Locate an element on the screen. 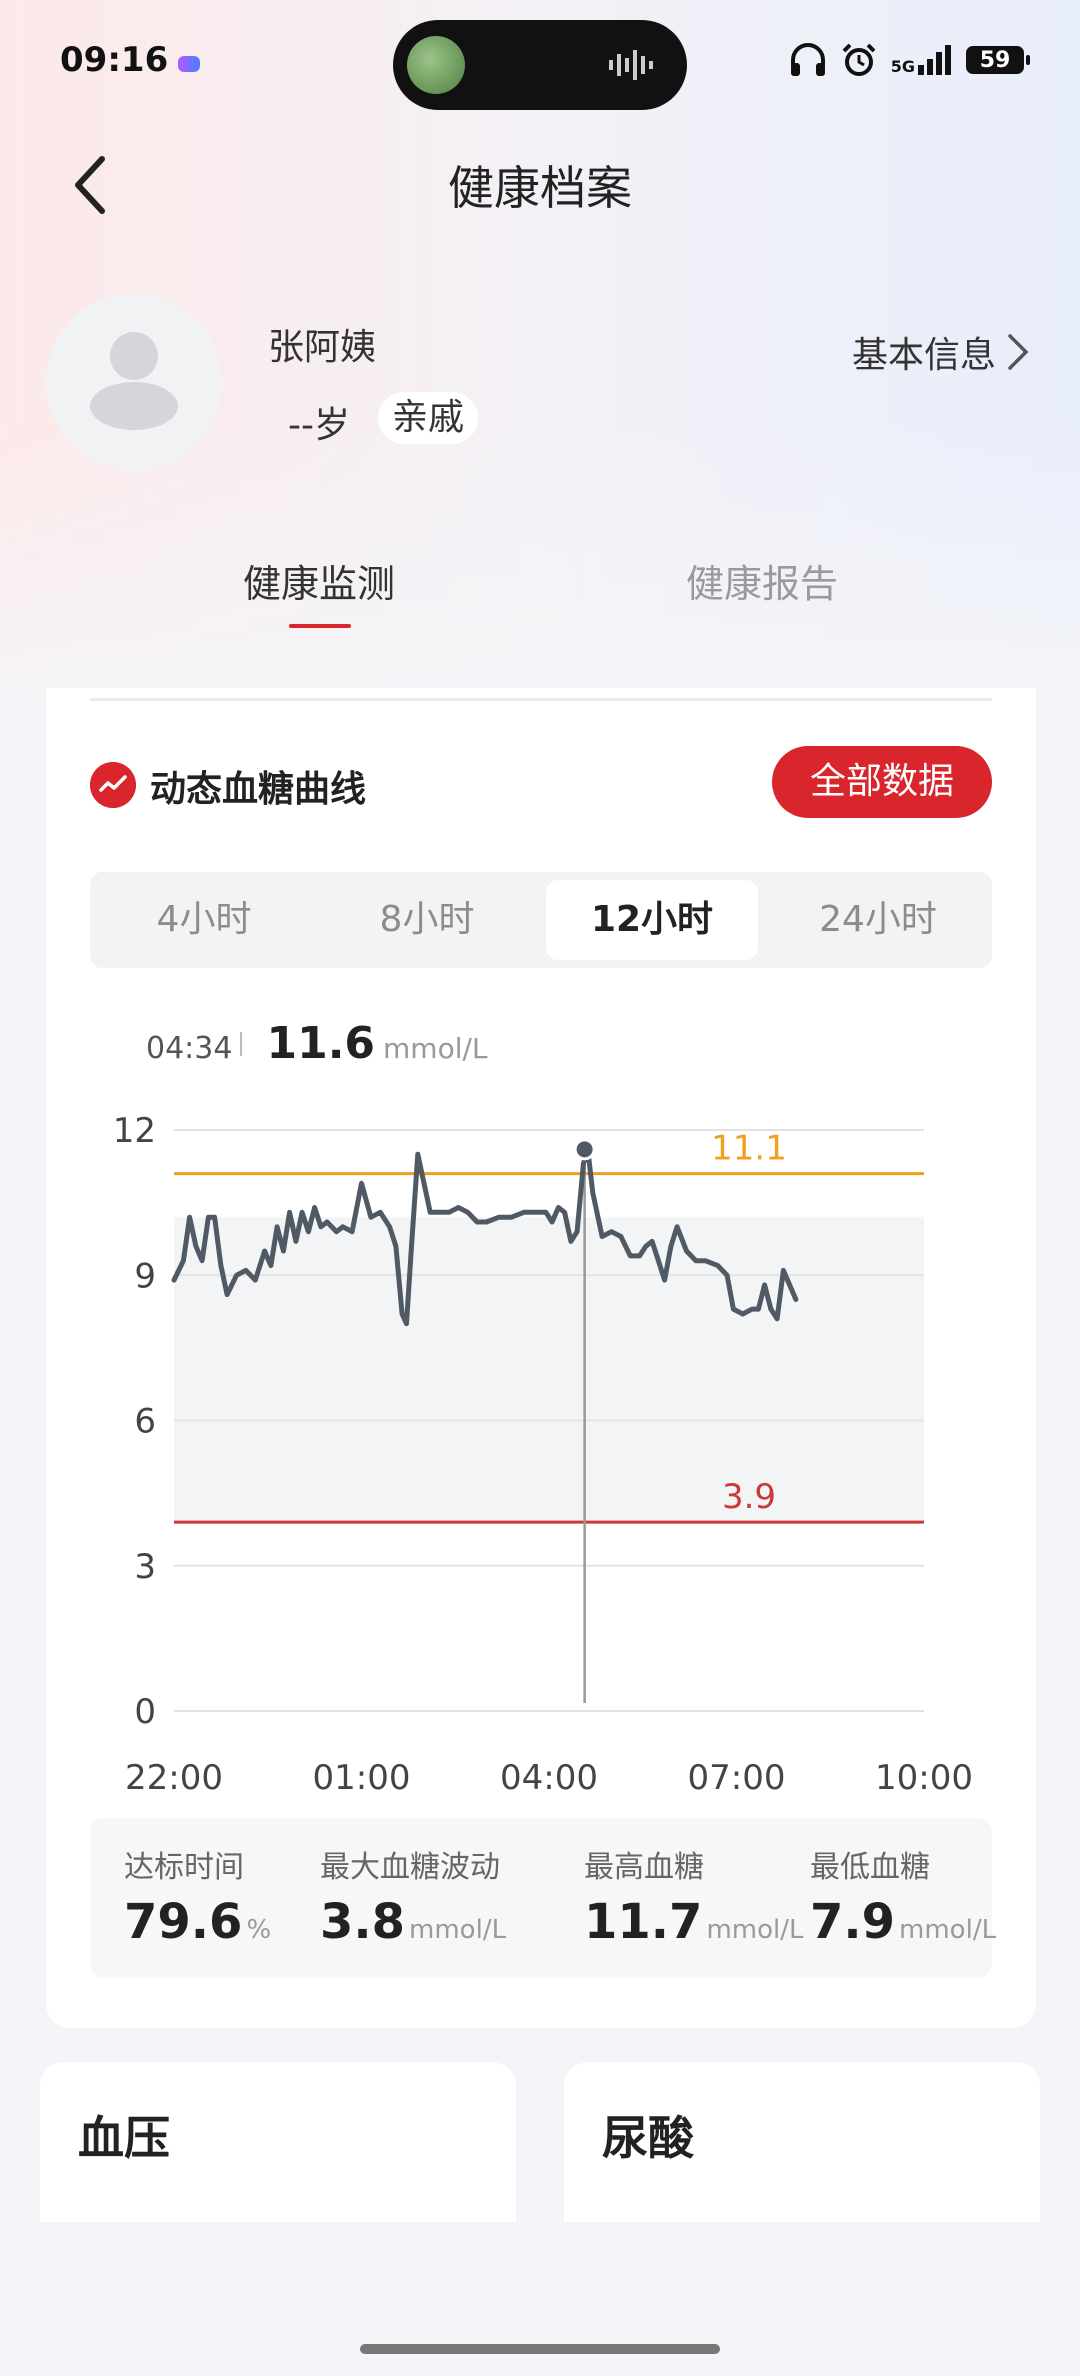 Image resolution: width=1080 pixels, height=2376 pixels. chevron-right-icon is located at coordinates (1018, 352).